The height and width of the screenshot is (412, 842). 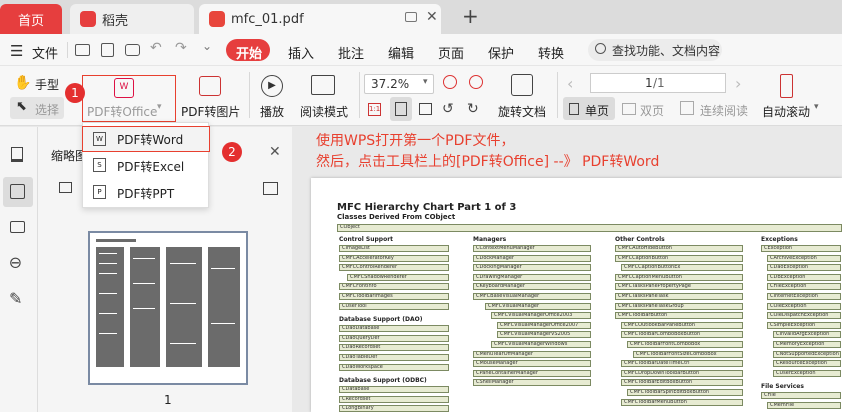 I want to click on continuous-read-icon, so click(x=687, y=108).